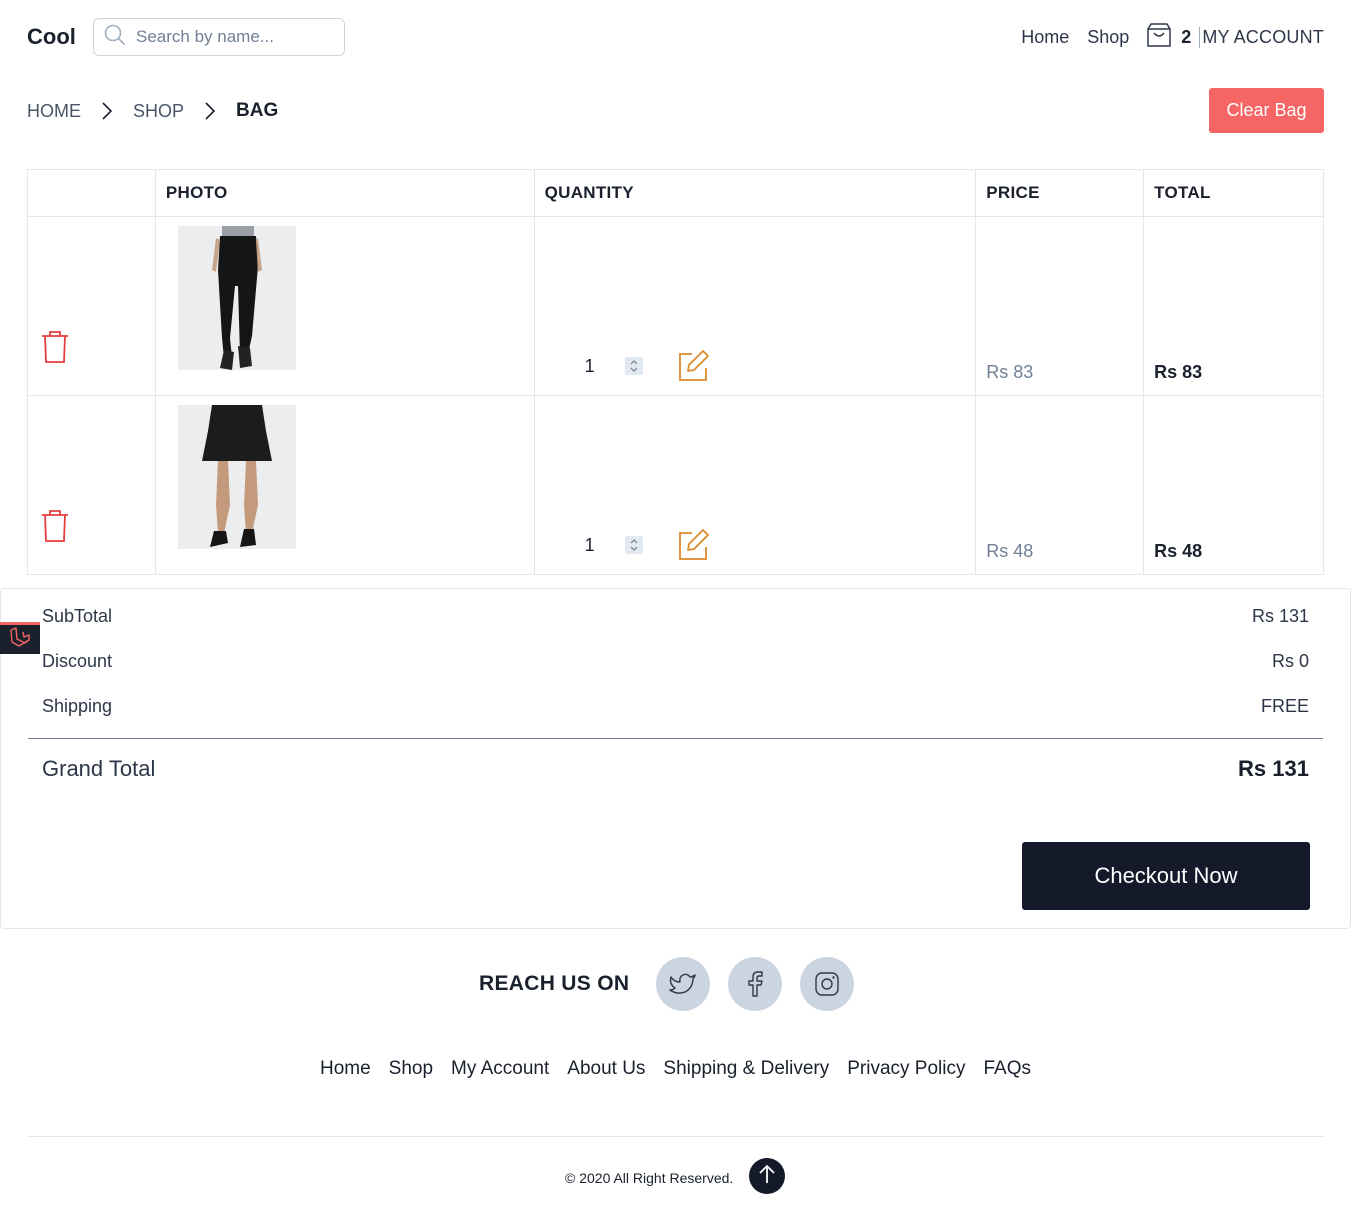  Describe the element at coordinates (91, 193) in the screenshot. I see `column-header-actions` at that location.